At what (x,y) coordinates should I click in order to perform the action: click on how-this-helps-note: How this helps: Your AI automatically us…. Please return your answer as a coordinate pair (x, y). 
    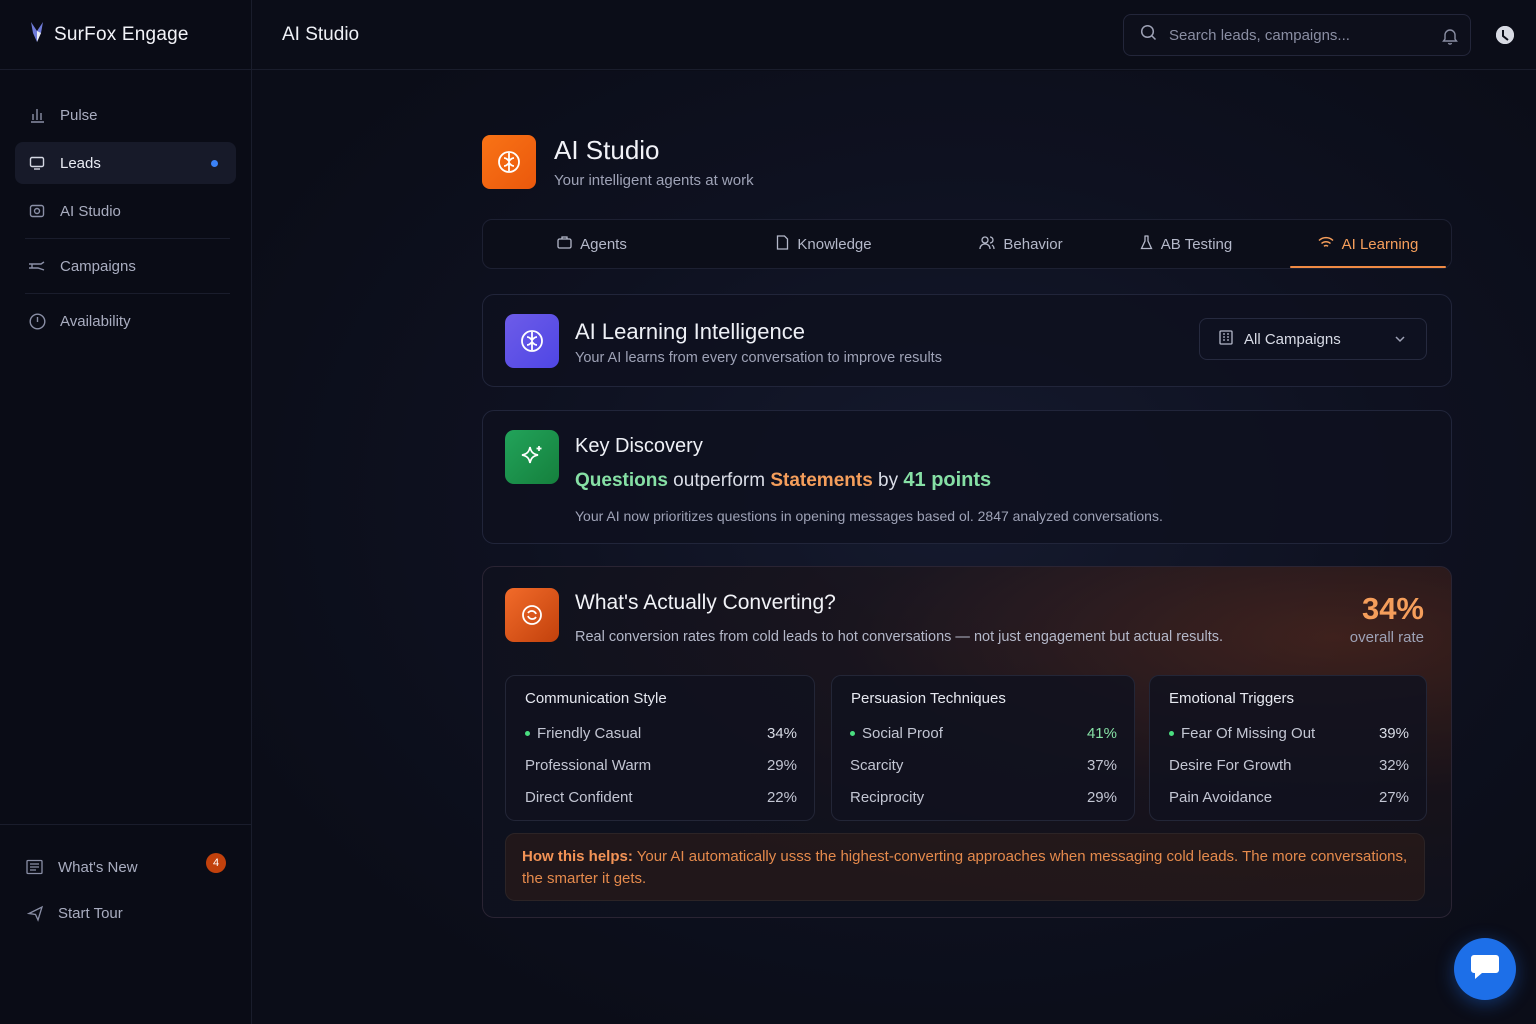
    Looking at the image, I should click on (965, 867).